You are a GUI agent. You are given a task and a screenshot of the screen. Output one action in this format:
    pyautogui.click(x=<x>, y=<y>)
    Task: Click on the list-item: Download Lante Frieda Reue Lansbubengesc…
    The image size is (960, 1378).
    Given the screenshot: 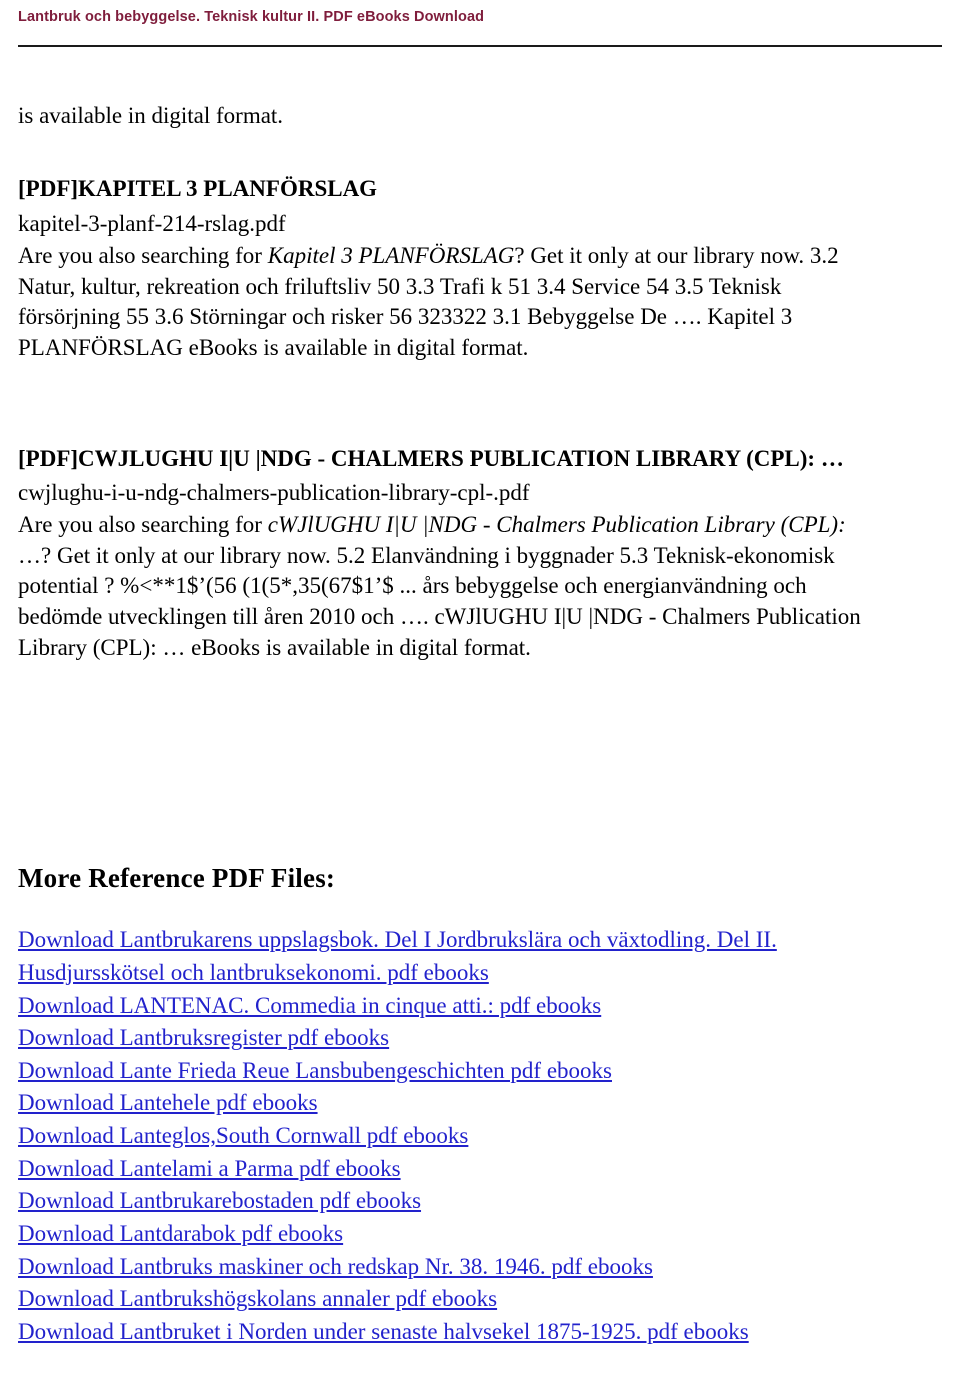 What is the action you would take?
    pyautogui.click(x=480, y=1071)
    